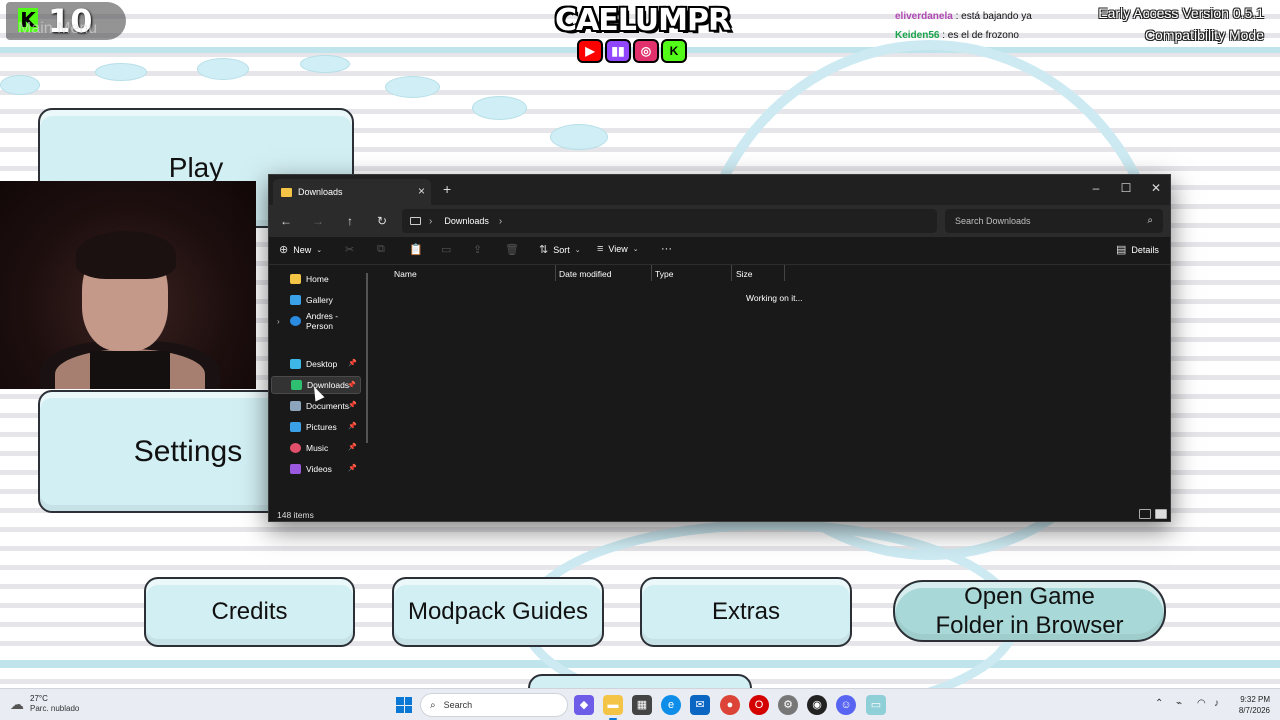 The height and width of the screenshot is (720, 1280). I want to click on partial-game-button, so click(640, 681).